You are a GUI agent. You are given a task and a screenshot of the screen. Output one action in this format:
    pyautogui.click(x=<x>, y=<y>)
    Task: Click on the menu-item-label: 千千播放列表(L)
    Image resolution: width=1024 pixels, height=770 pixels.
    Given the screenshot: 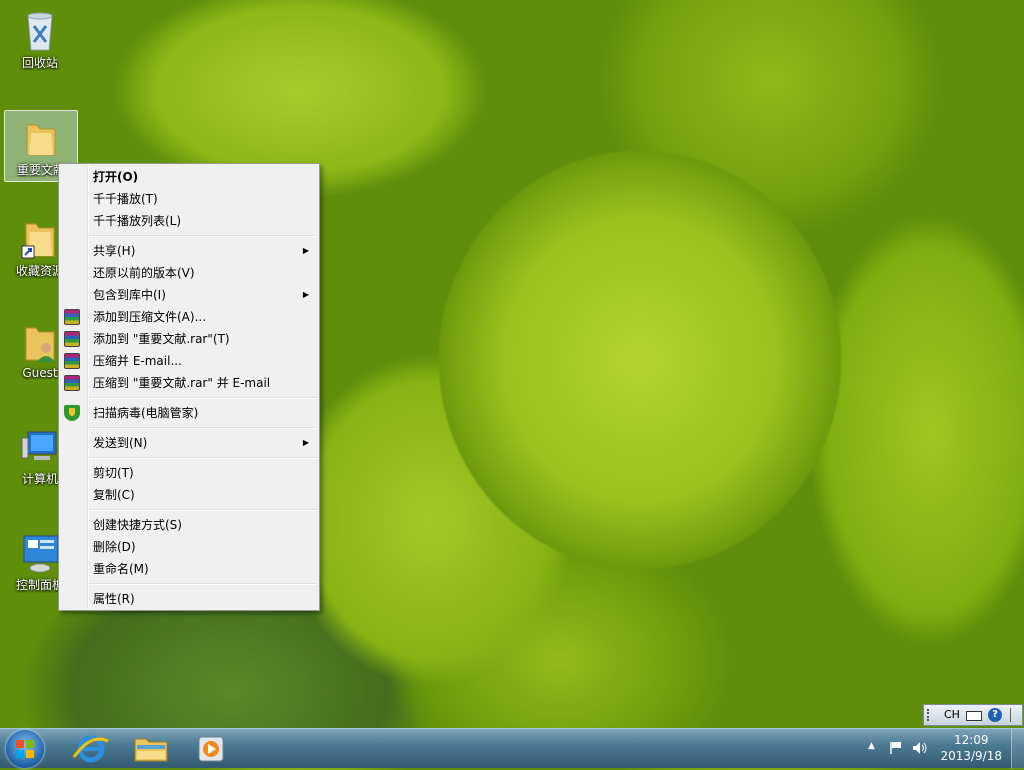 What is the action you would take?
    pyautogui.click(x=137, y=221)
    